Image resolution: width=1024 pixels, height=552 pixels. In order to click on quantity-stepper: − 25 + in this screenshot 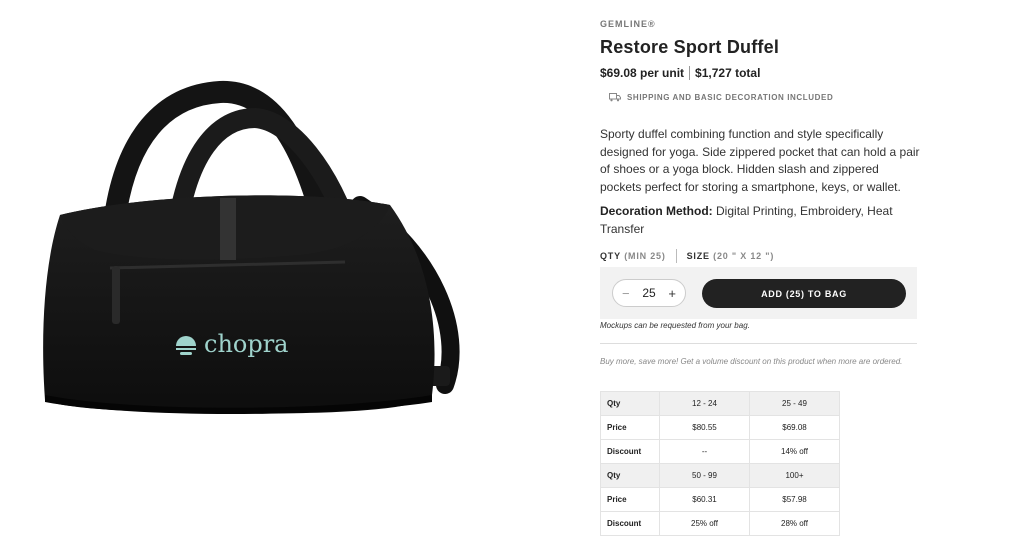, I will do `click(649, 293)`.